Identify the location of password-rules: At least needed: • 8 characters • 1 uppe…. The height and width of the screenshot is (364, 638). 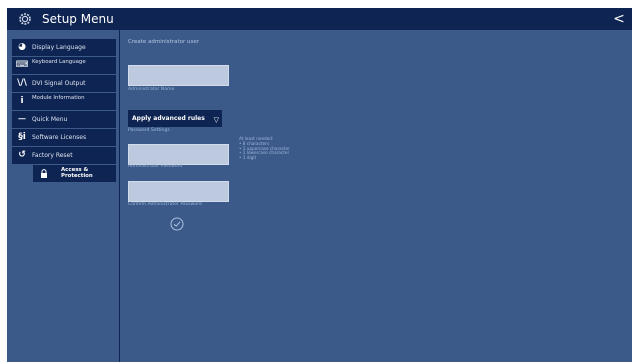
(264, 148).